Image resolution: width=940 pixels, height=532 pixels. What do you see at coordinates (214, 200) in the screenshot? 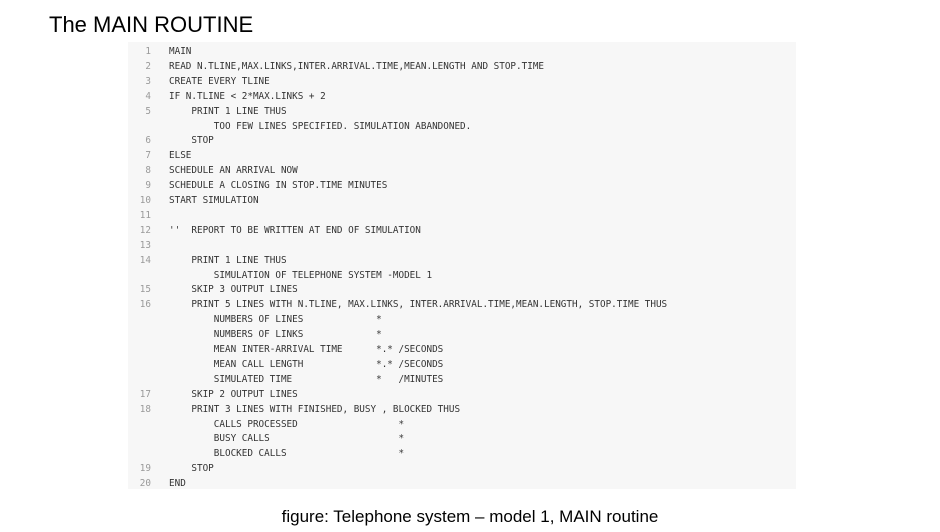
I see `code-text: START SIMULATION` at bounding box center [214, 200].